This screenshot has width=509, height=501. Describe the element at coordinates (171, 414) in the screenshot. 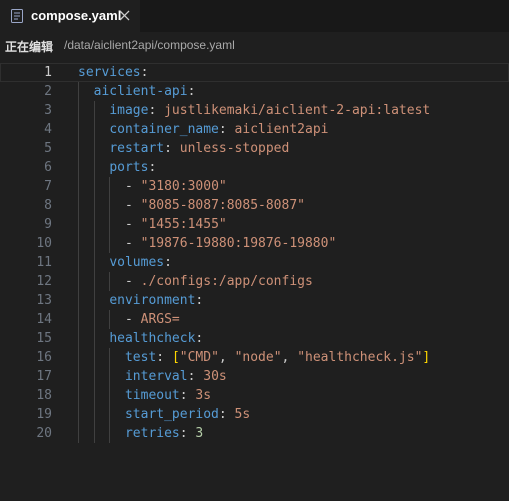

I see `code-token: start_period` at that location.